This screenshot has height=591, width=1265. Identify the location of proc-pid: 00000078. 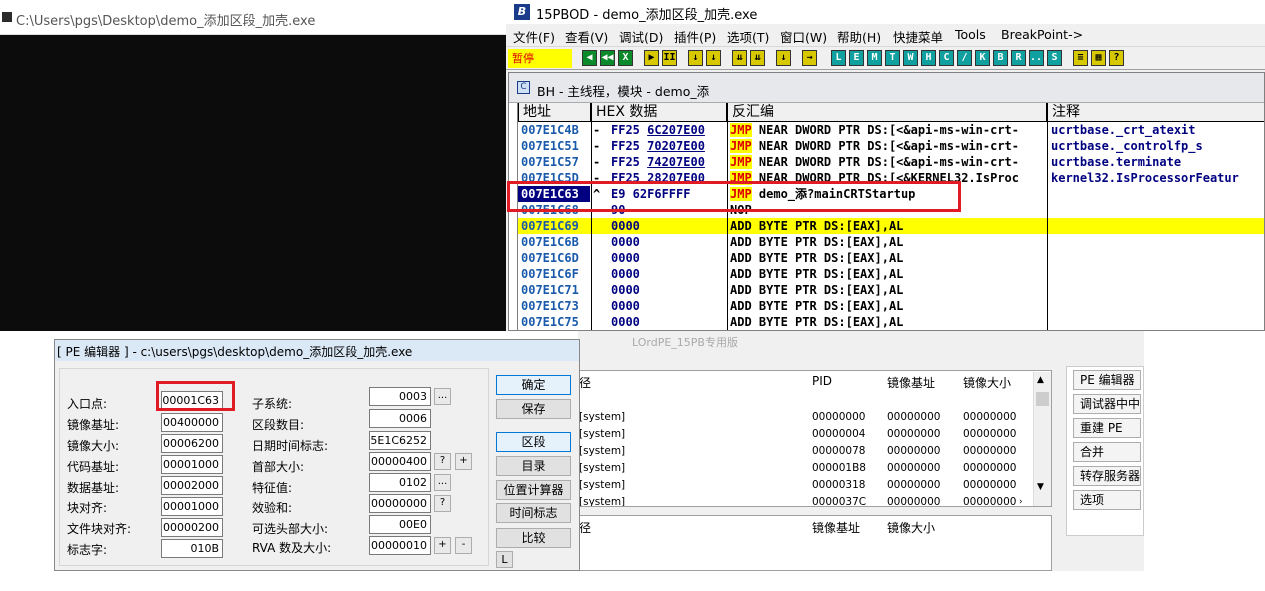
(838, 451).